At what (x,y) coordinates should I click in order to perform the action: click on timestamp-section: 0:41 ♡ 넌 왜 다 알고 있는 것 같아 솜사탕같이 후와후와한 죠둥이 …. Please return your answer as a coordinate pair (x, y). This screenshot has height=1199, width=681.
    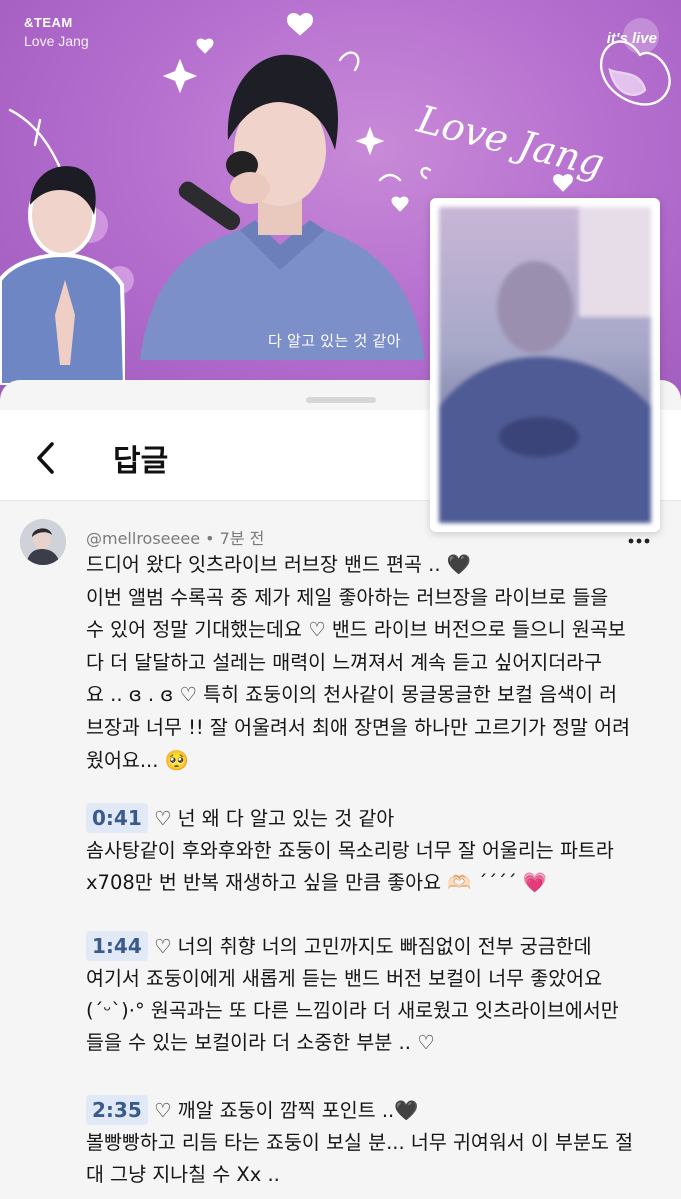
    Looking at the image, I should click on (366, 851).